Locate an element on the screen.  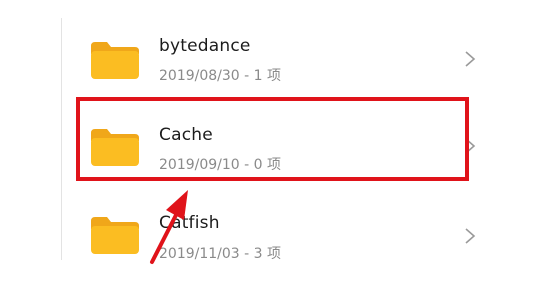
folder-meta: 2019/11/03 - 3 项 is located at coordinates (220, 254).